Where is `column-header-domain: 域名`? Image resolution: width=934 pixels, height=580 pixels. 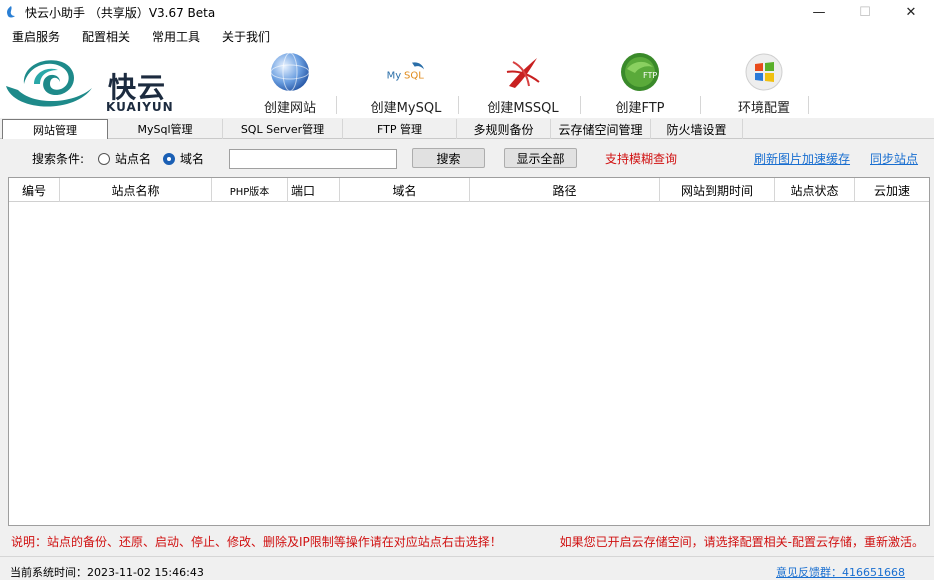 column-header-domain: 域名 is located at coordinates (405, 190).